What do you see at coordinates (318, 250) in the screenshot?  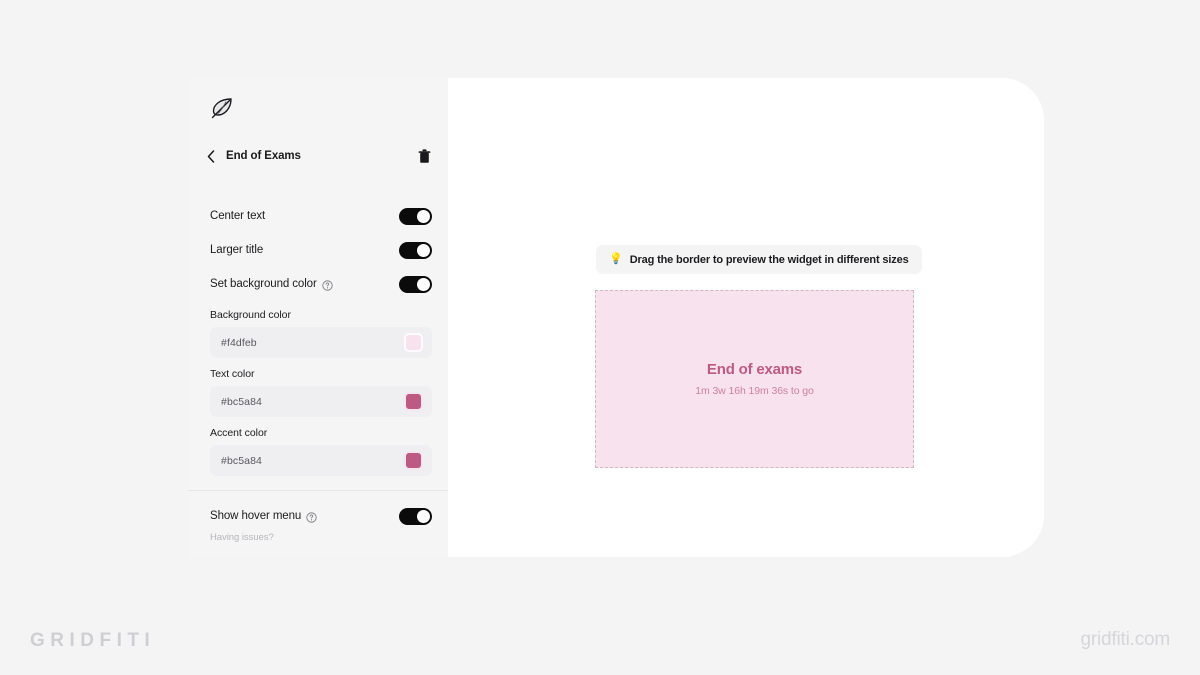 I see `setting-row-larger-title: Larger title` at bounding box center [318, 250].